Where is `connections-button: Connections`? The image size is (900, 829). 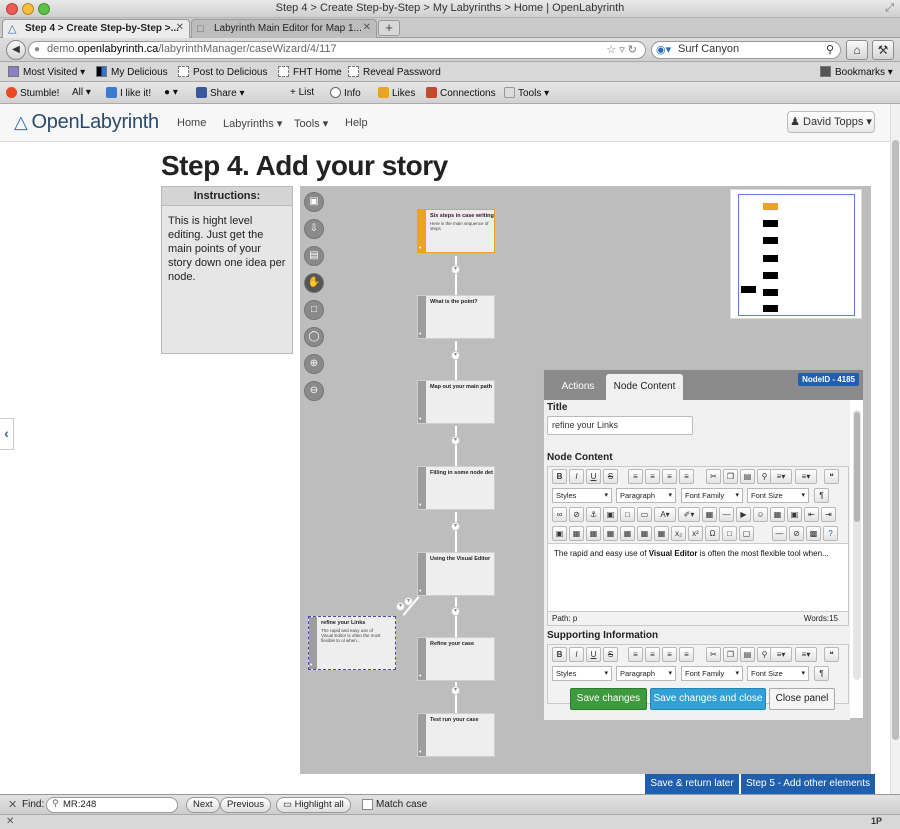
connections-button: Connections is located at coordinates (461, 93).